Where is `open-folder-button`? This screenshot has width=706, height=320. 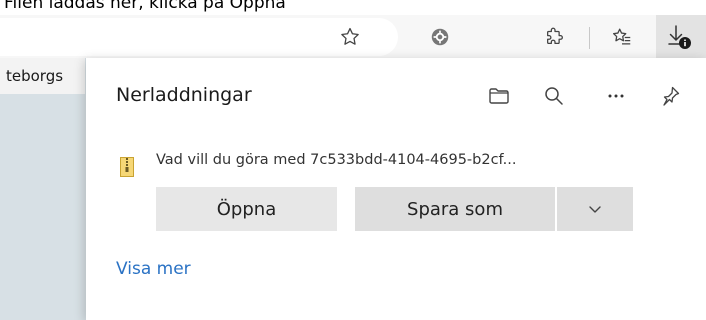
open-folder-button is located at coordinates (499, 96).